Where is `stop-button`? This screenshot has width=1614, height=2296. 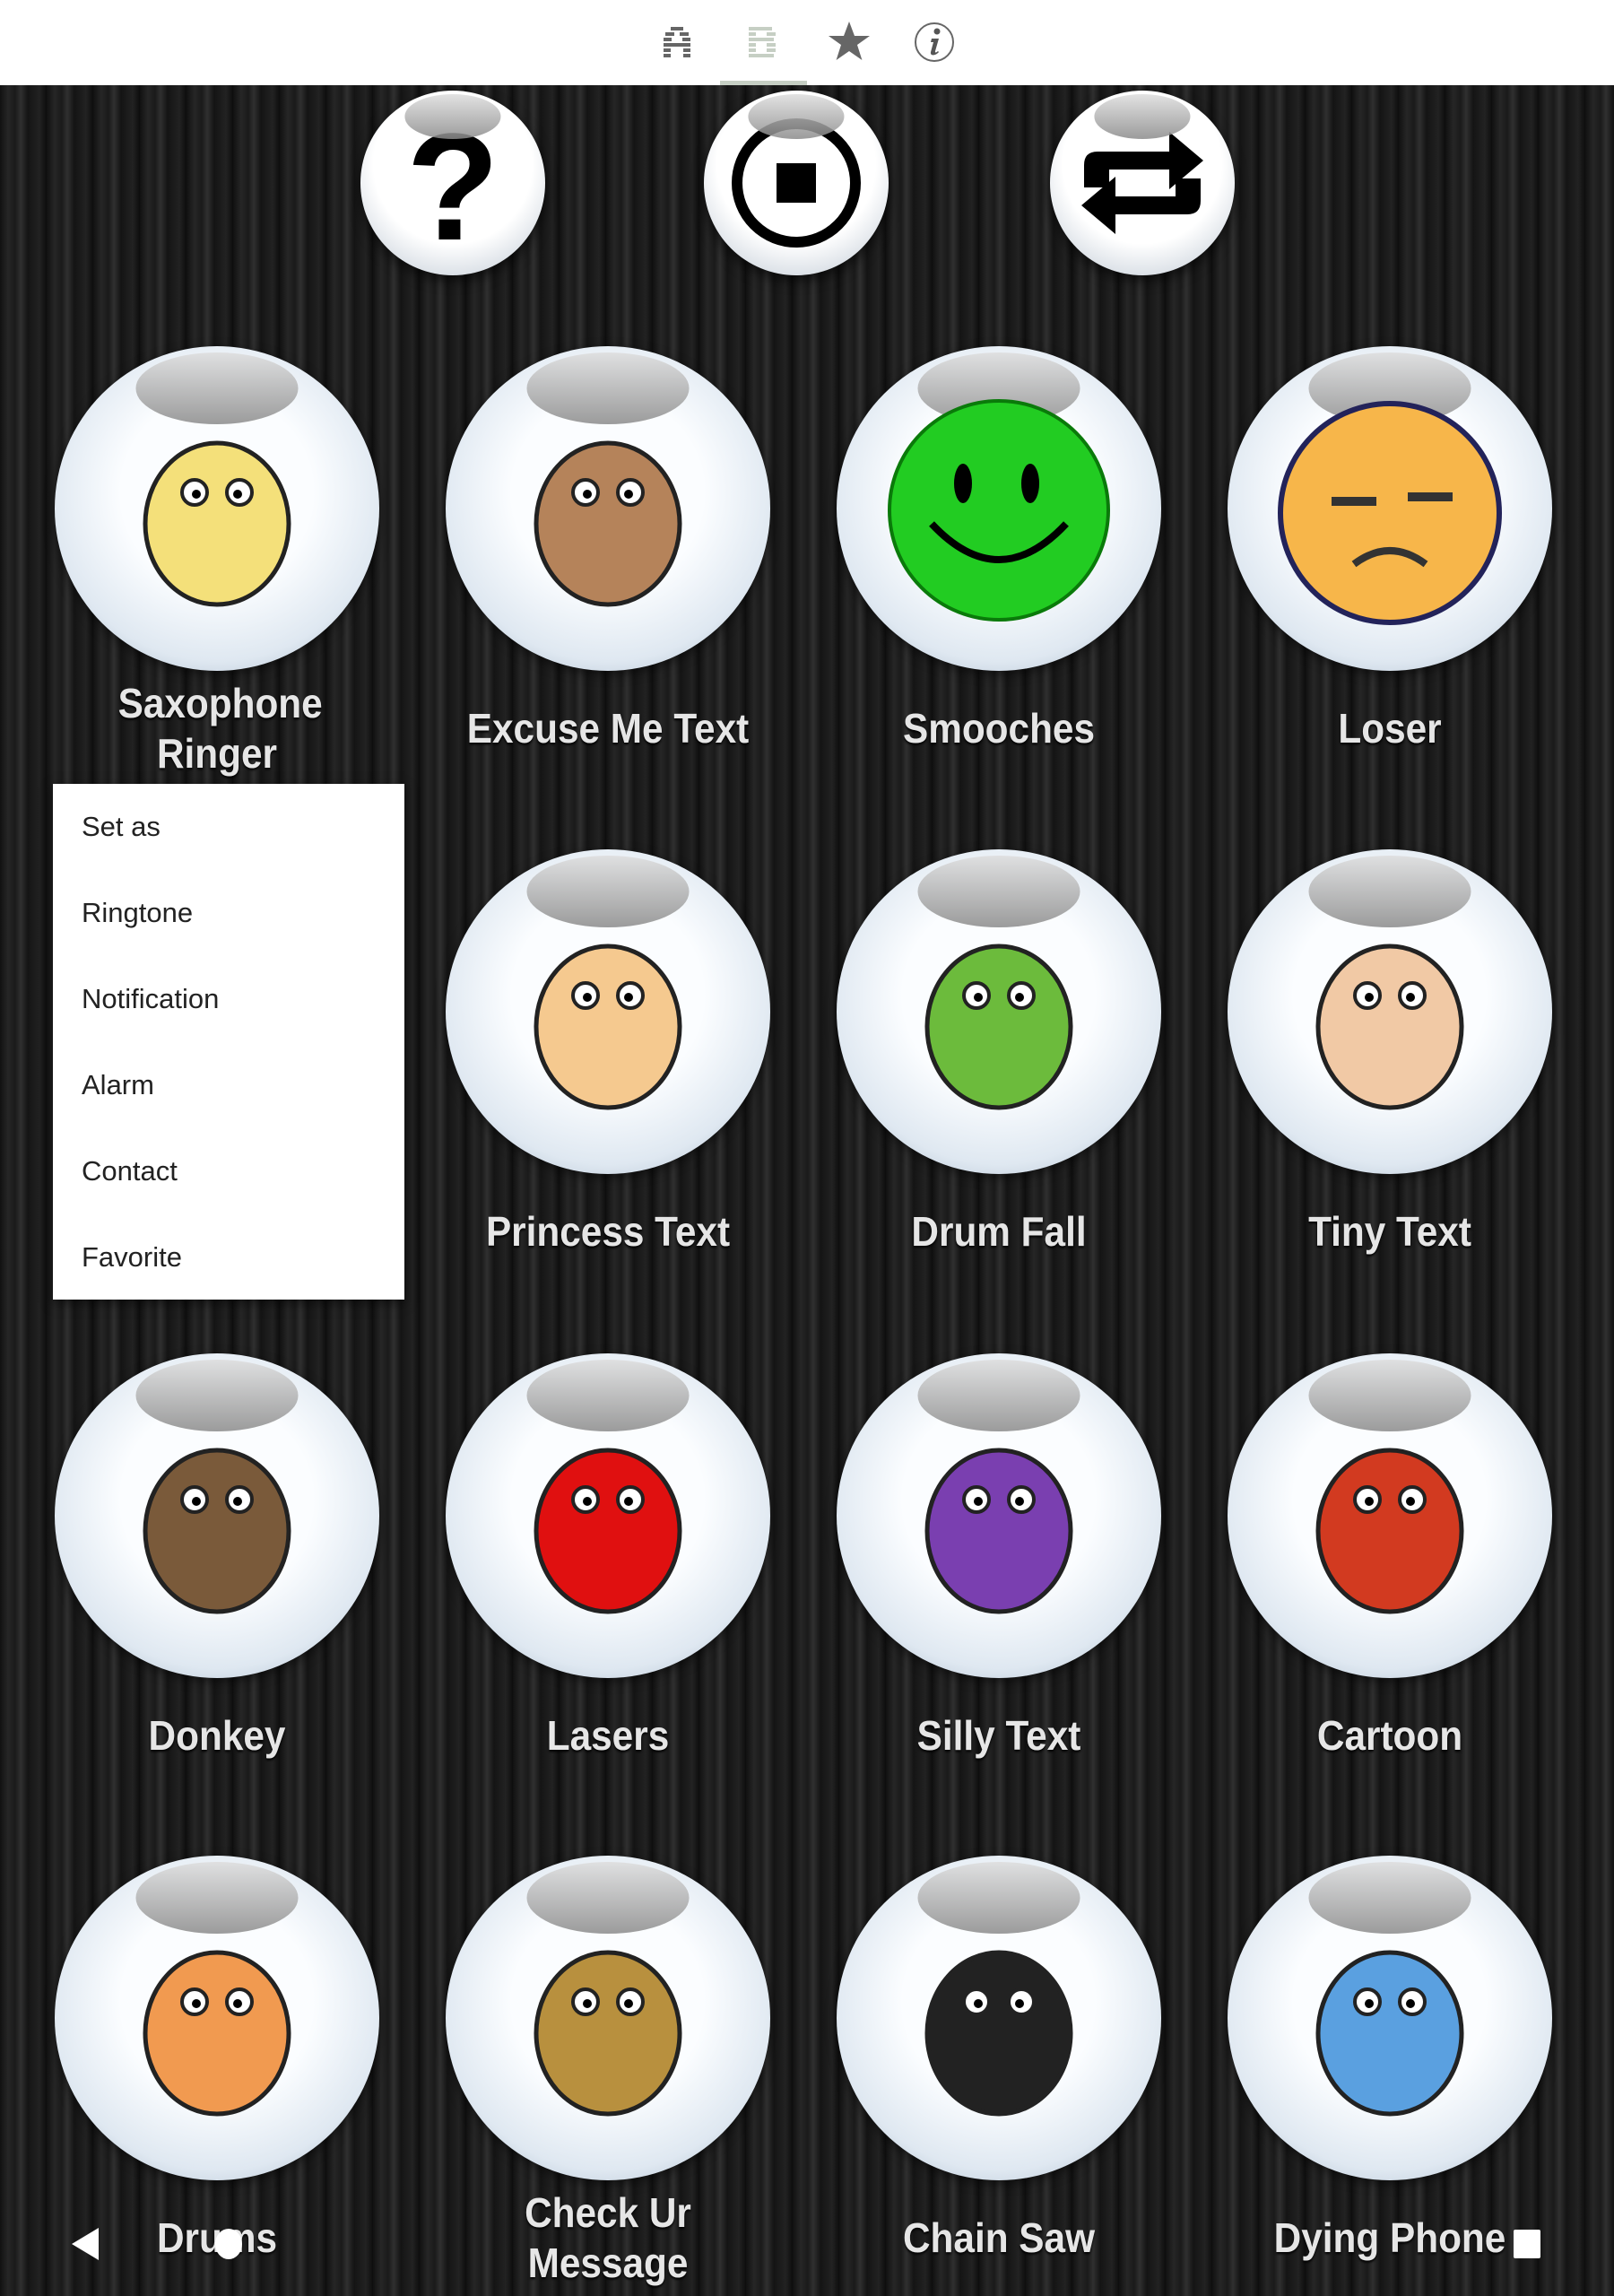 stop-button is located at coordinates (796, 183).